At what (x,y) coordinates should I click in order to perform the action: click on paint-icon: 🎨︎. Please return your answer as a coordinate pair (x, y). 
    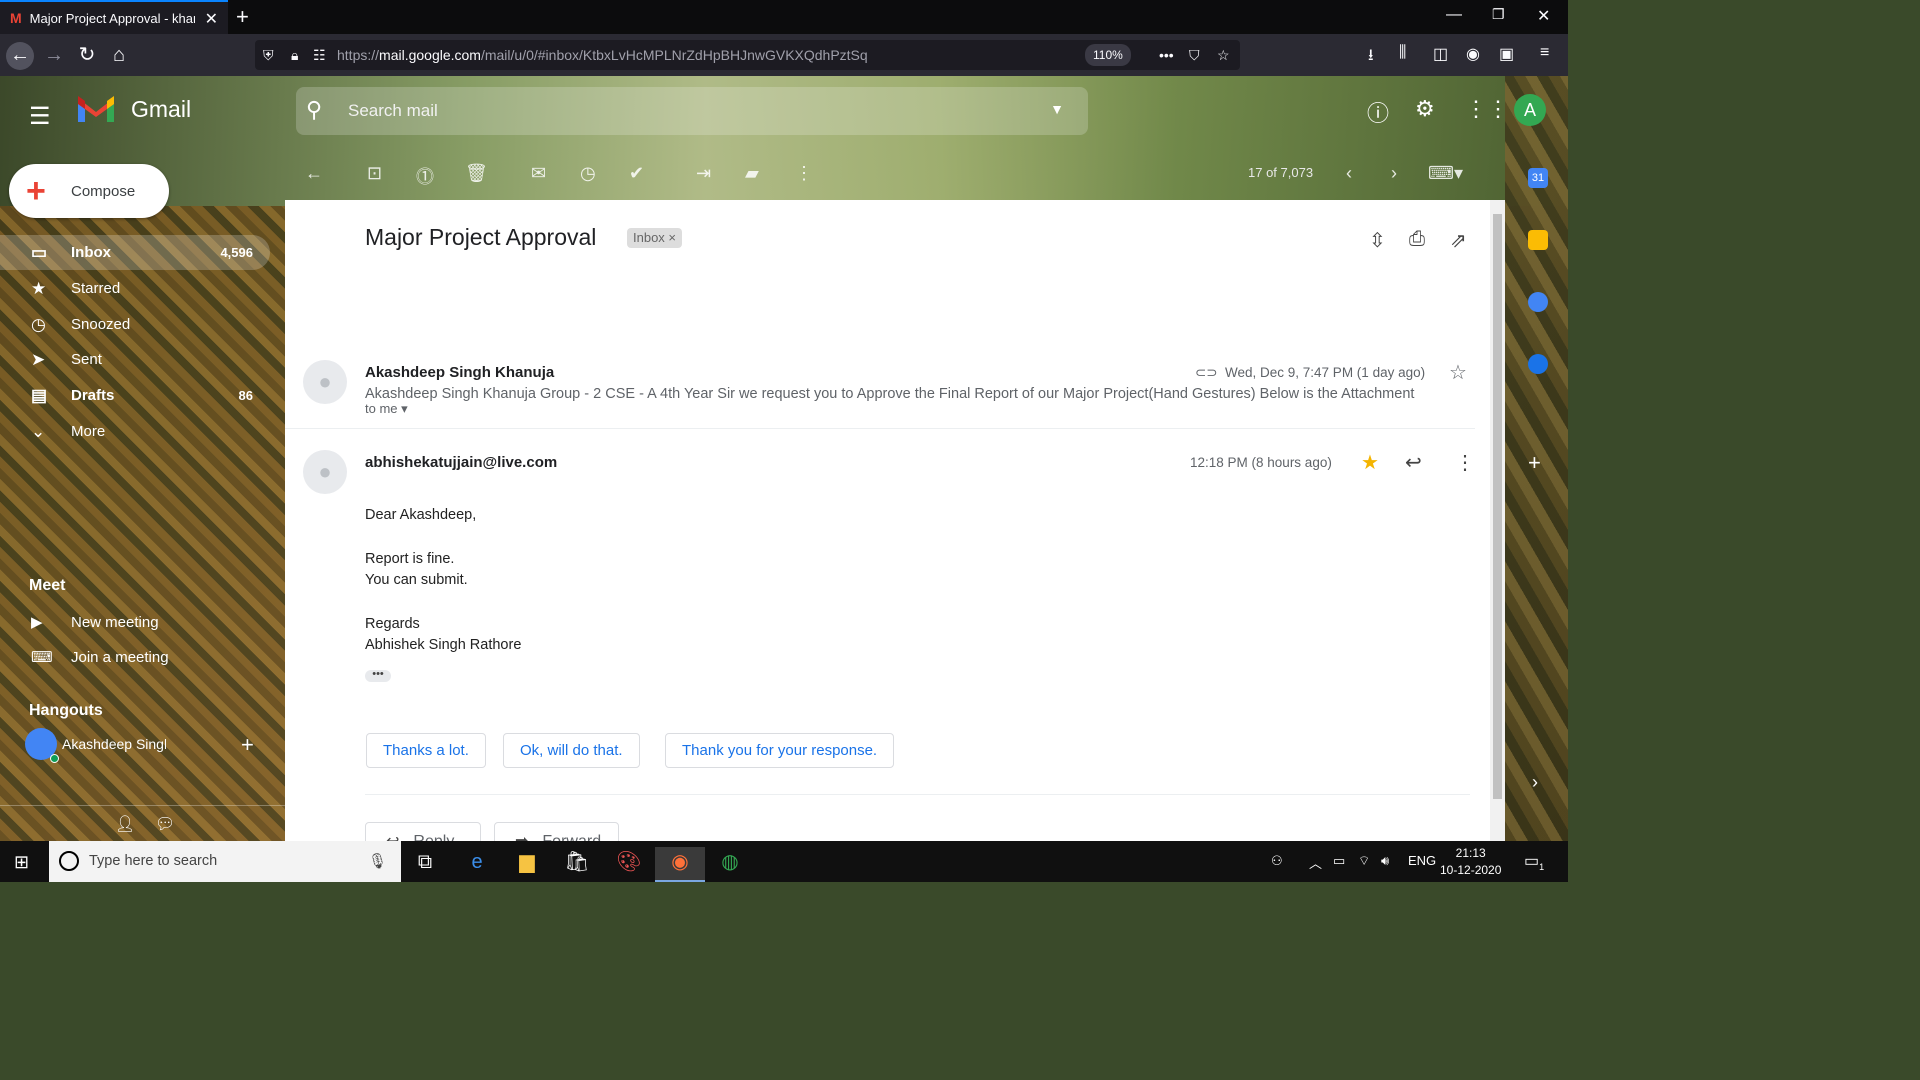
    Looking at the image, I should click on (629, 864).